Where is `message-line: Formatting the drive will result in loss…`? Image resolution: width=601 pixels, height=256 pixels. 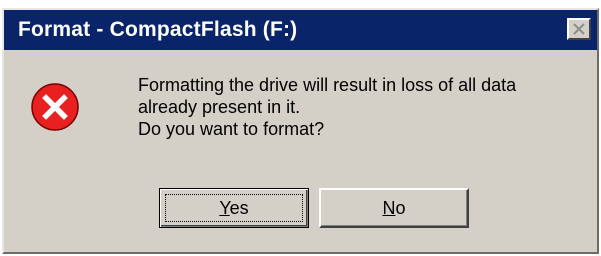
message-line: Formatting the drive will result in loss… is located at coordinates (327, 85).